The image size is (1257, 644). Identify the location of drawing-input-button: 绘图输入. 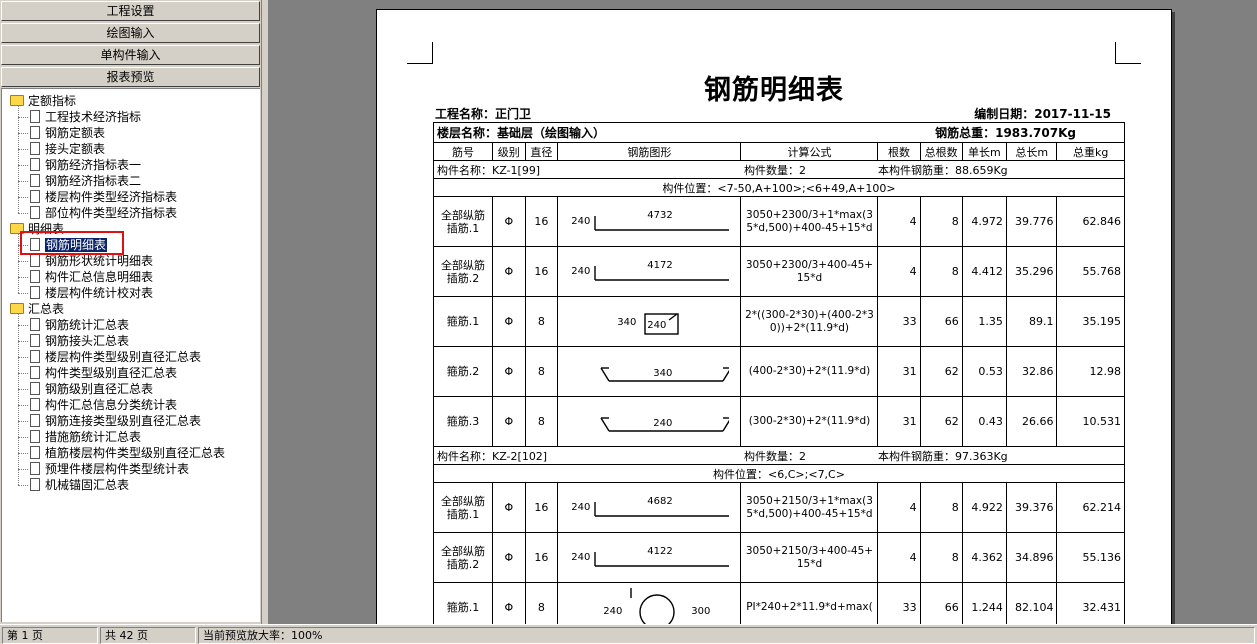
(130, 33).